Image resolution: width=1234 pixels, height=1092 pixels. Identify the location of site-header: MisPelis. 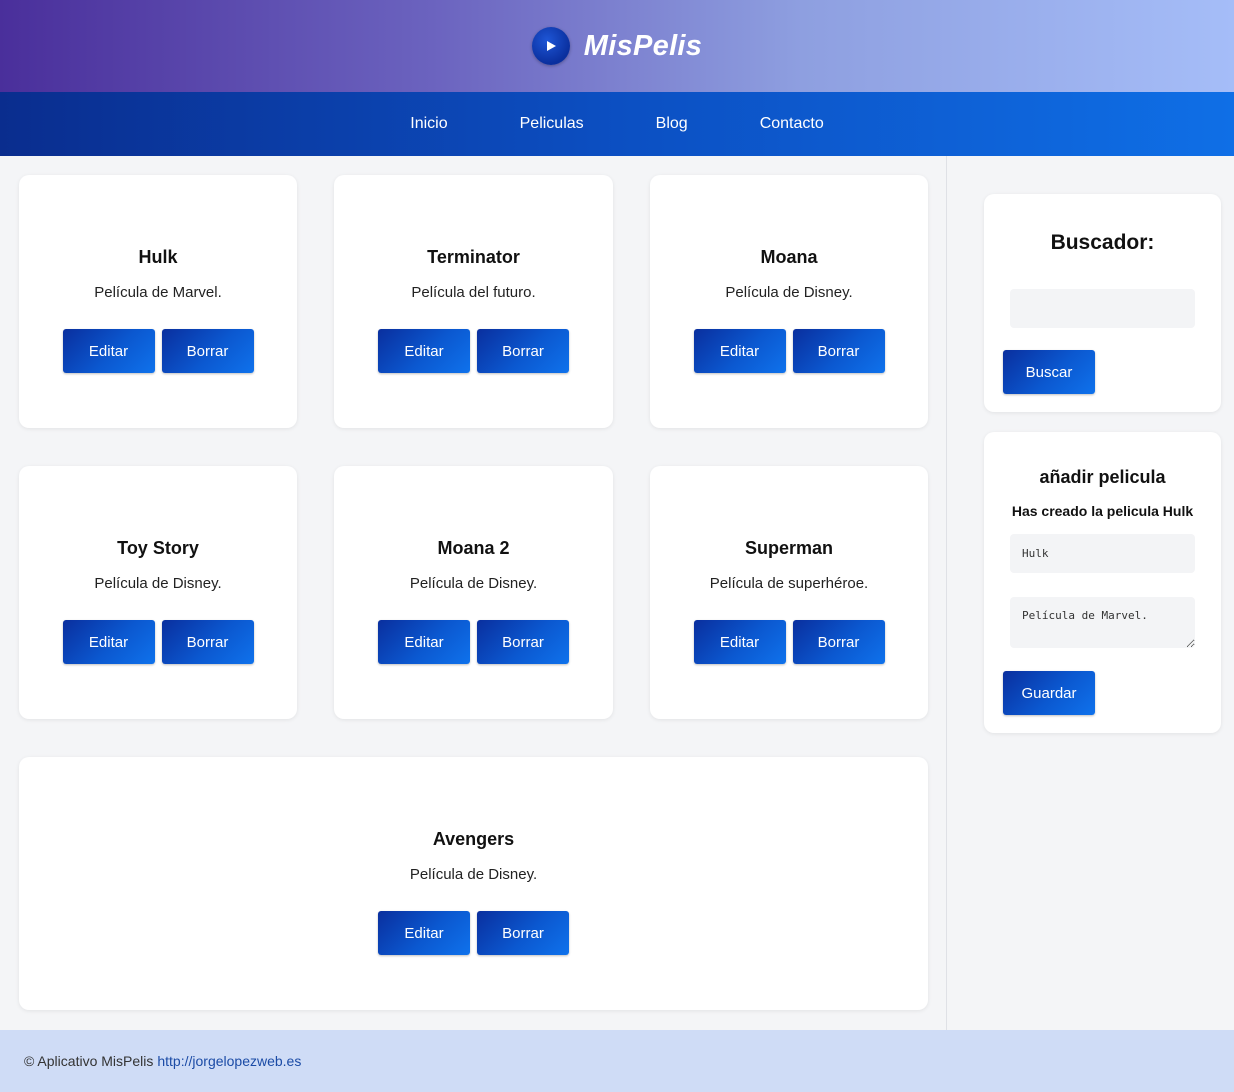
(617, 46).